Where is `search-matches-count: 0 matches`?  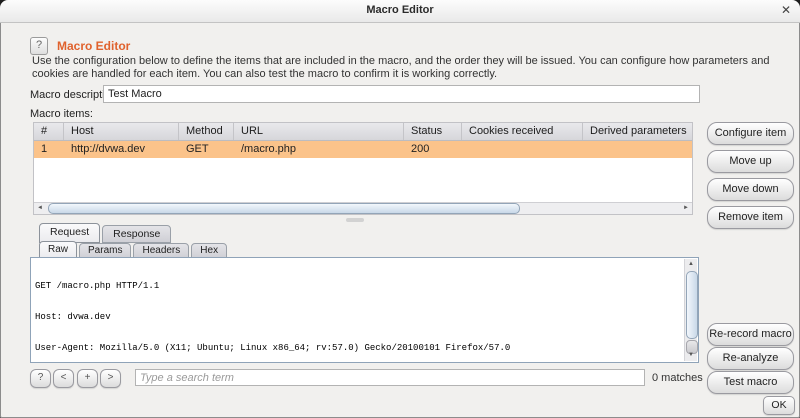 search-matches-count: 0 matches is located at coordinates (677, 378).